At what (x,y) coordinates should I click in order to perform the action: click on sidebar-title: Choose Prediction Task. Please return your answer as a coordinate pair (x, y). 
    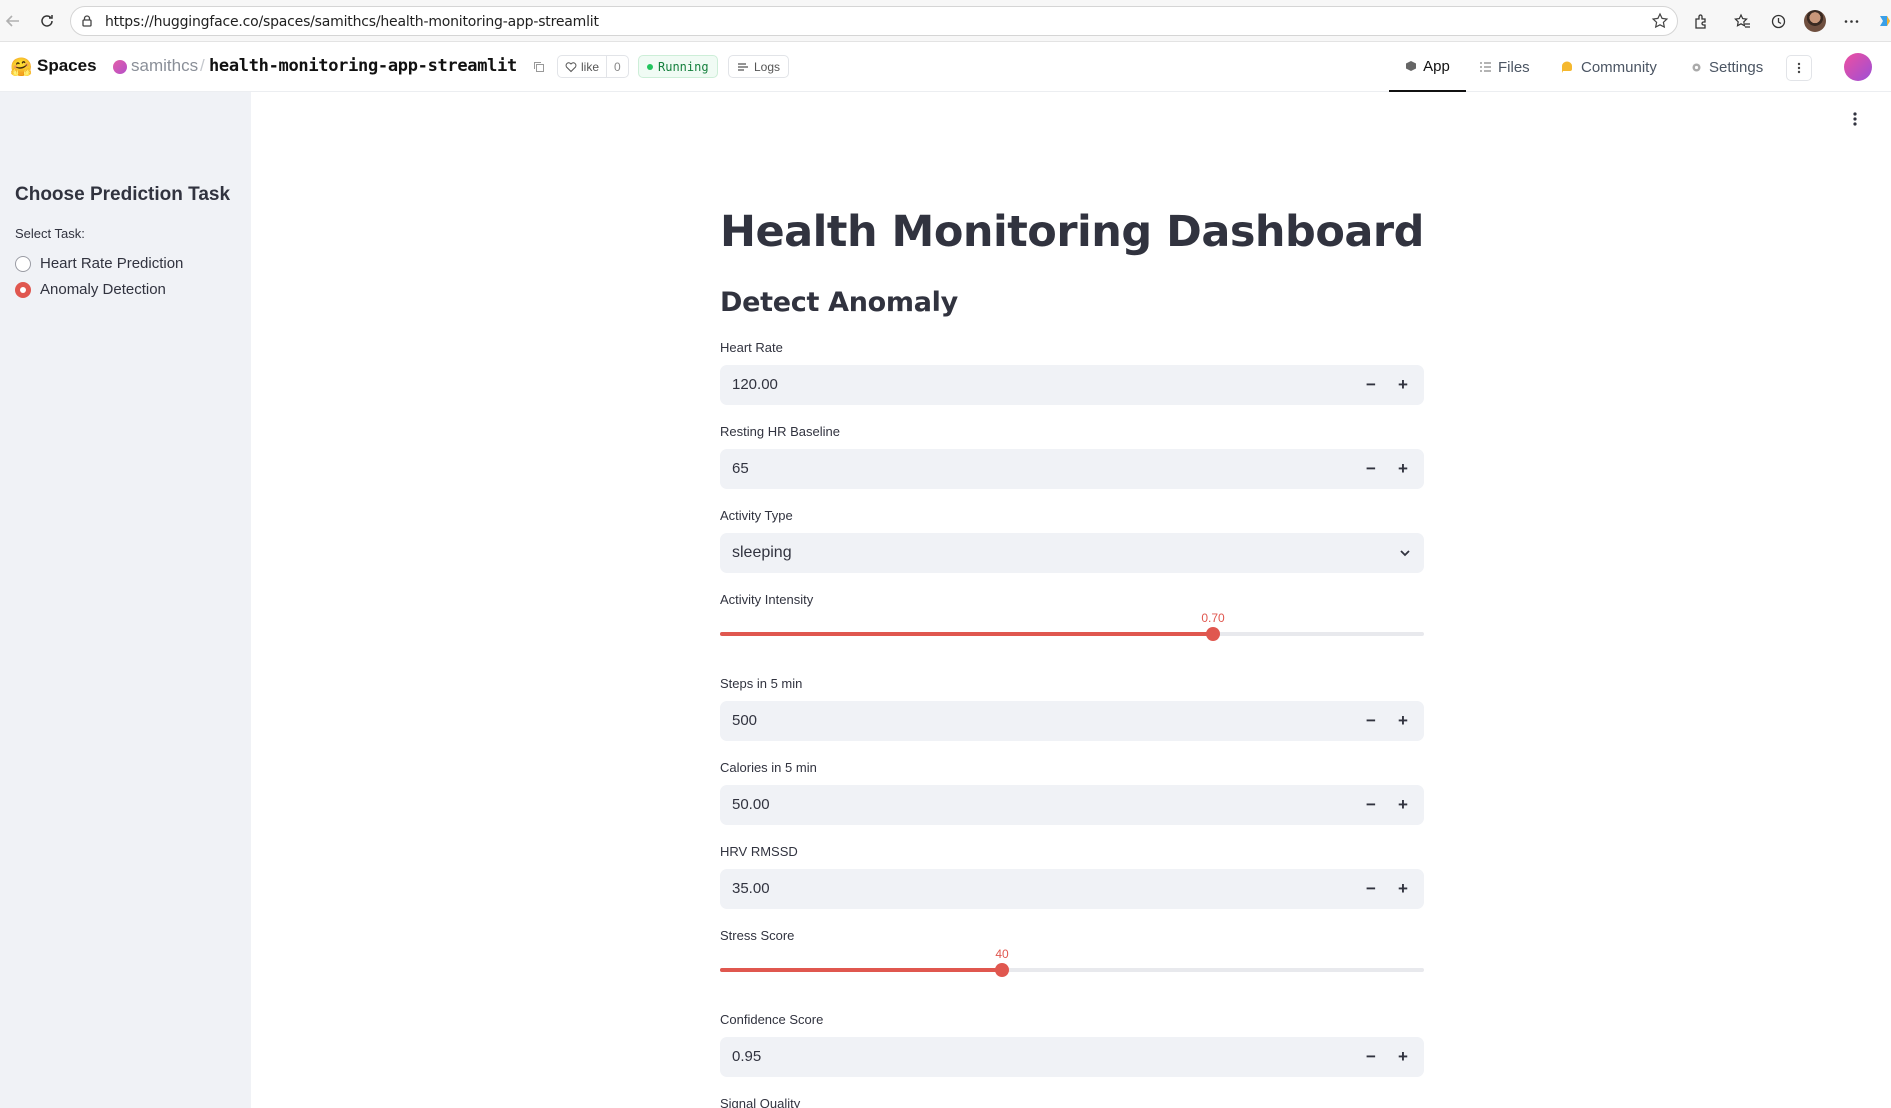
    Looking at the image, I should click on (123, 194).